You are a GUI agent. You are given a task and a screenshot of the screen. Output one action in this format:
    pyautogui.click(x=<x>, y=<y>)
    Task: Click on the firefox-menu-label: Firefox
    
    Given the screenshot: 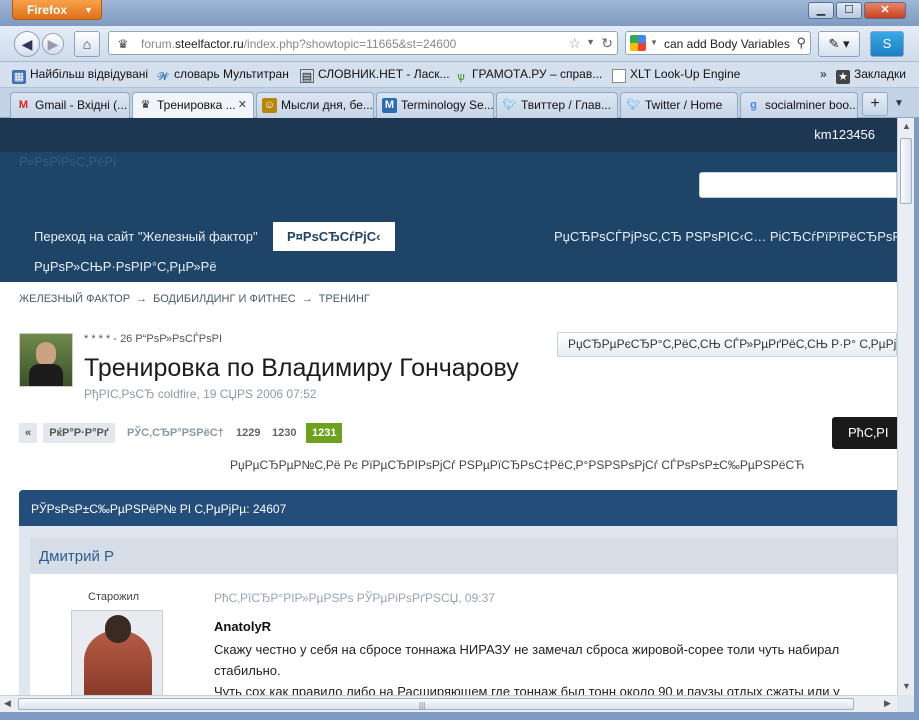 What is the action you would take?
    pyautogui.click(x=47, y=10)
    